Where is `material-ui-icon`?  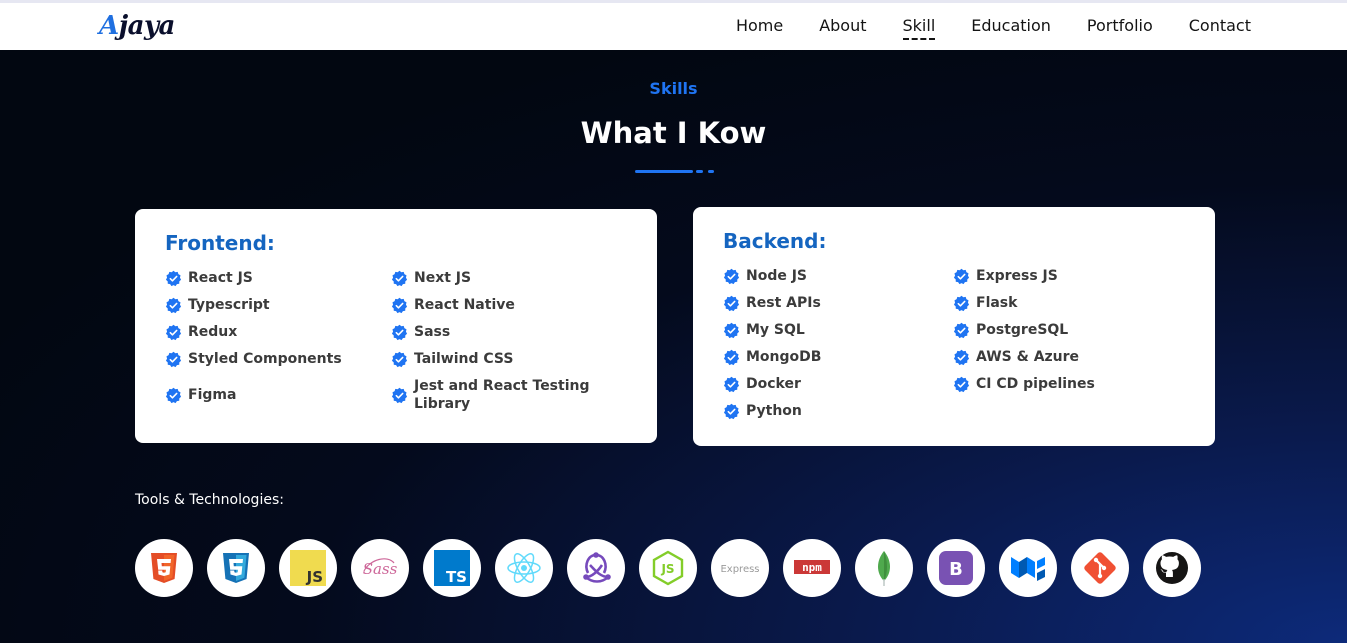
material-ui-icon is located at coordinates (1028, 568).